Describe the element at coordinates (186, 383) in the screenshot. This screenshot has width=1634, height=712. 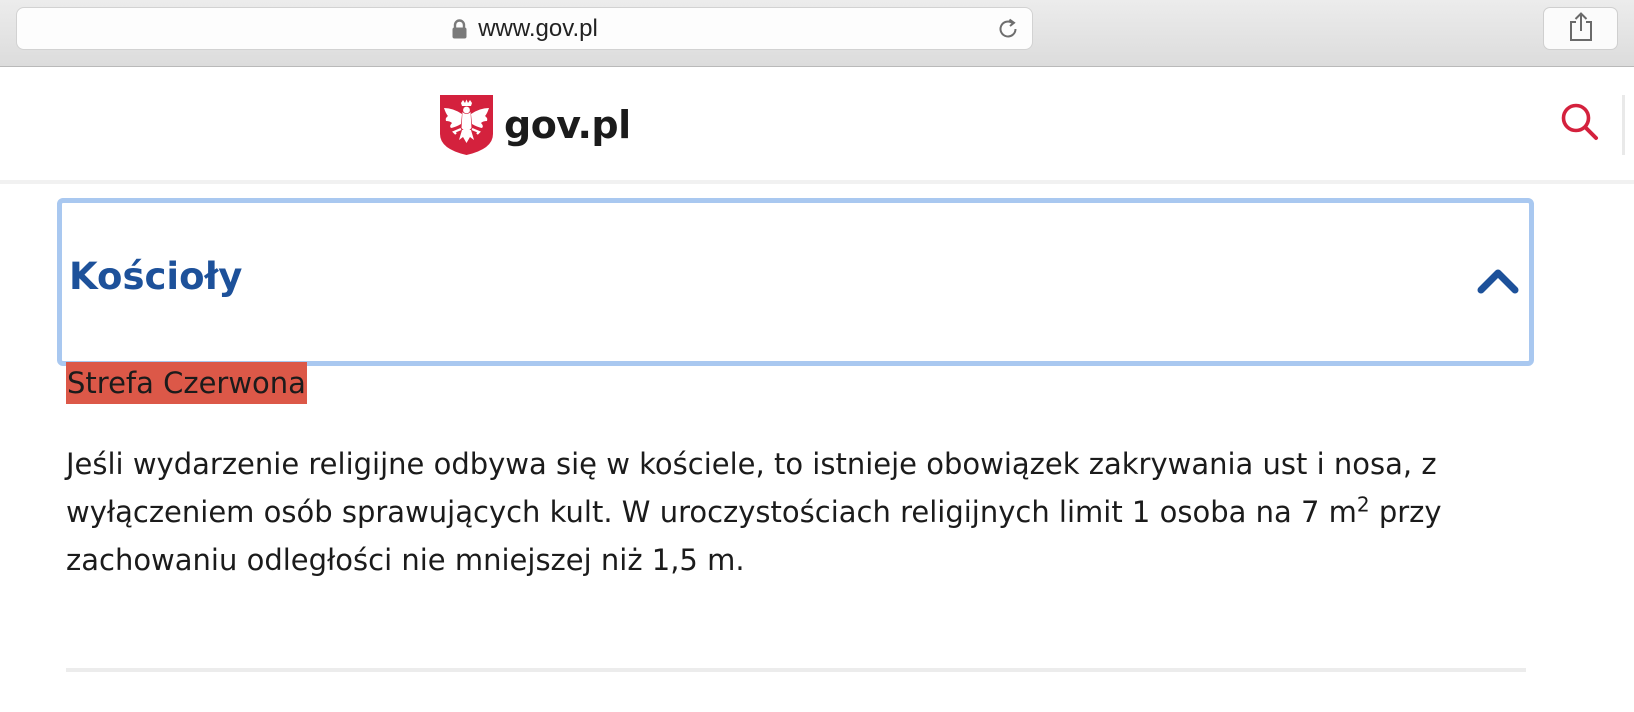
I see `zone-badge: Strefa Czerwona` at that location.